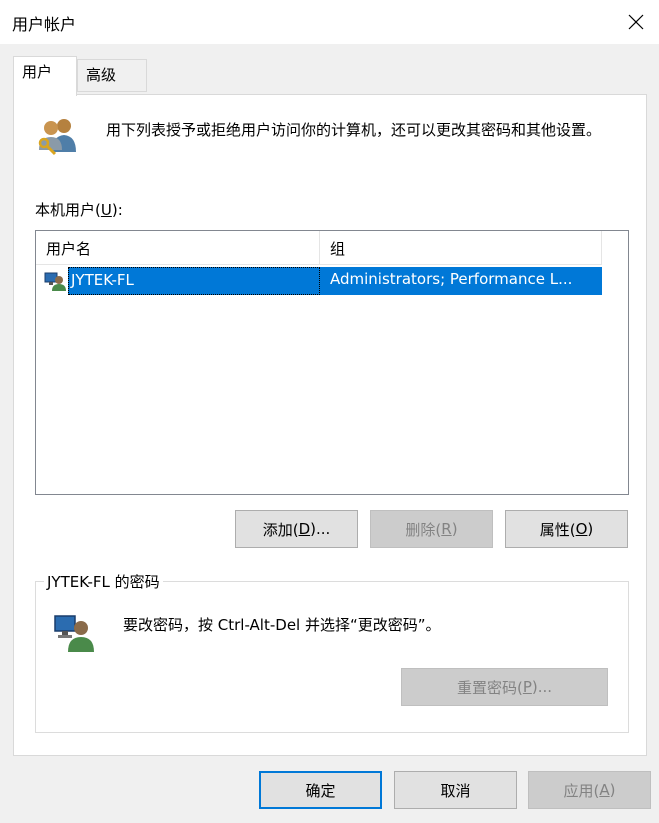 This screenshot has width=659, height=823. I want to click on local-users-label-end: ):, so click(117, 210).